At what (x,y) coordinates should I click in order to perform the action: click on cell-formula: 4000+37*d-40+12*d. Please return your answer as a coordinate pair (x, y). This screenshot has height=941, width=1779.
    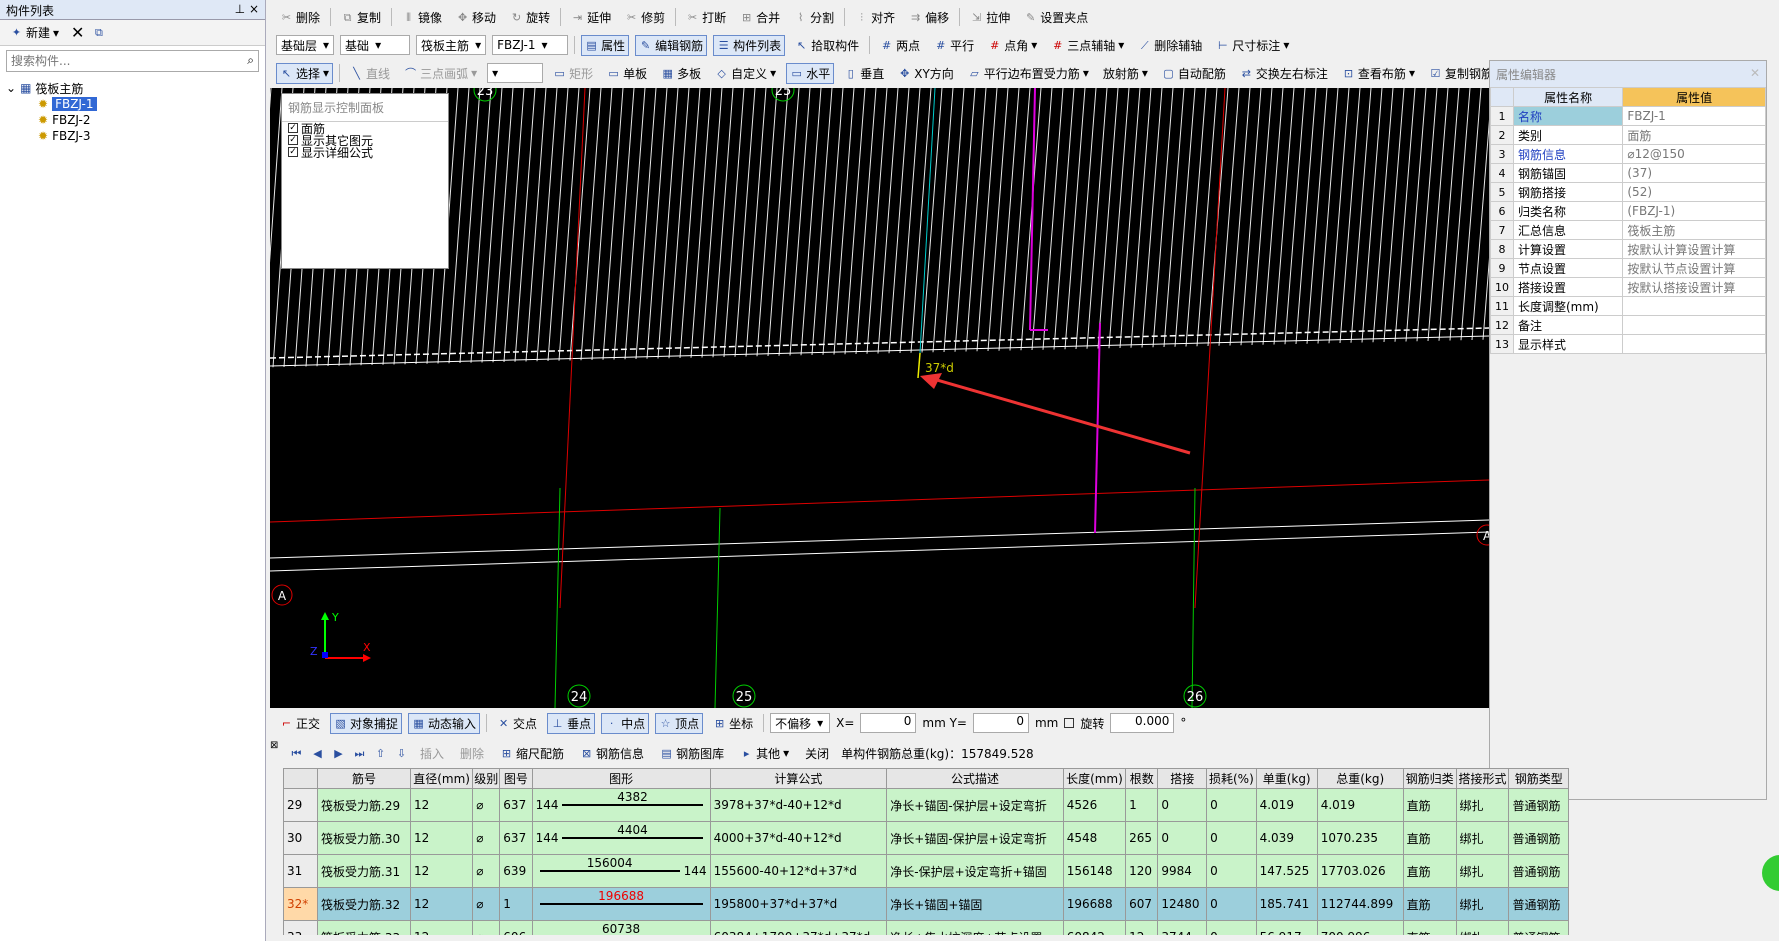
    Looking at the image, I should click on (798, 838).